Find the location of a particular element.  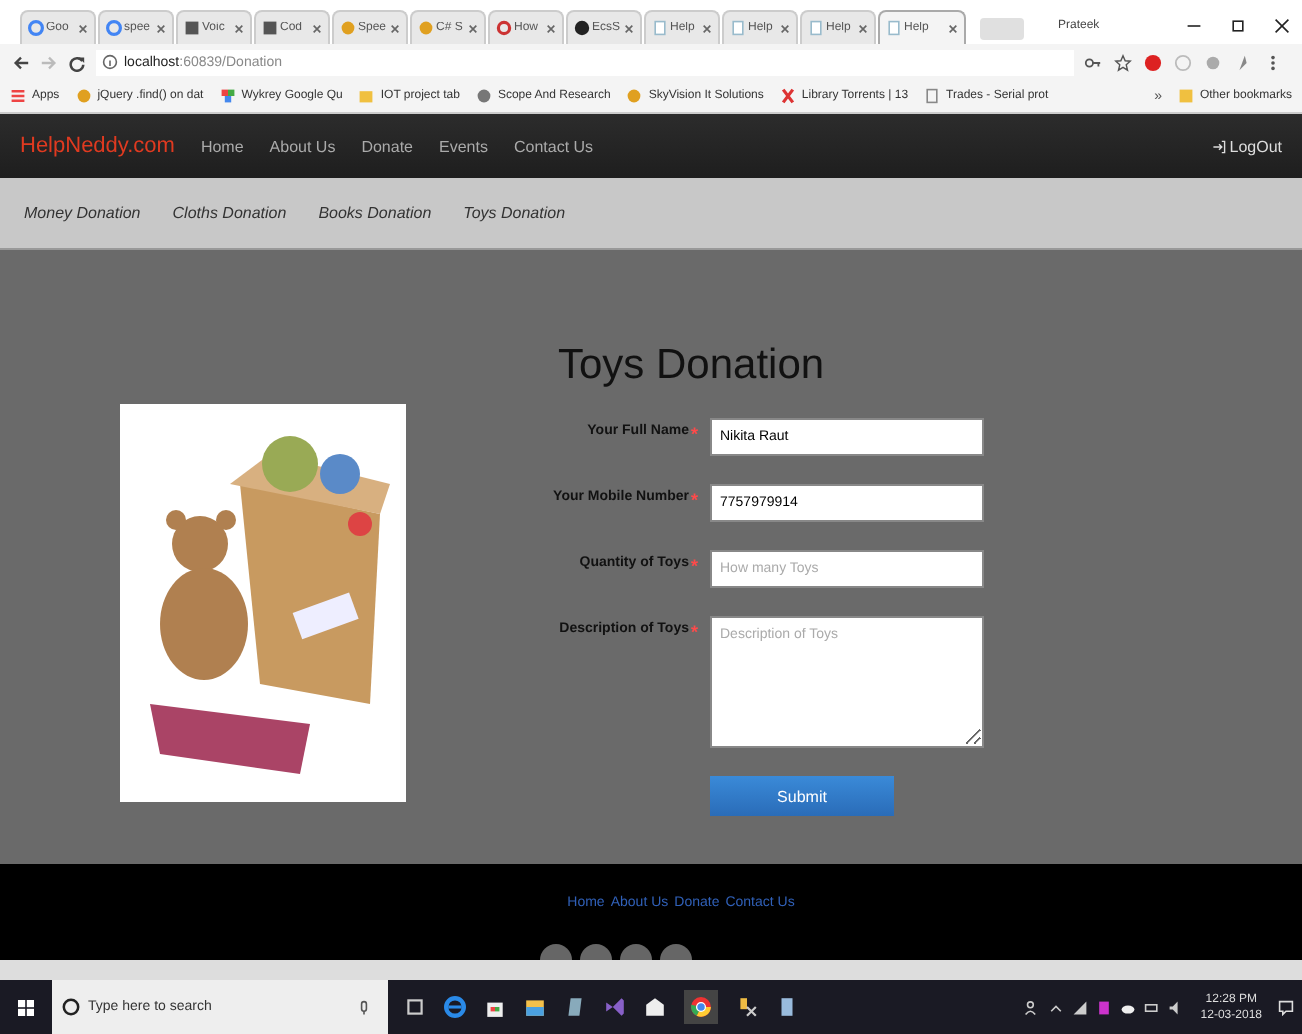

subnav-link: Money Donation is located at coordinates (82, 213).